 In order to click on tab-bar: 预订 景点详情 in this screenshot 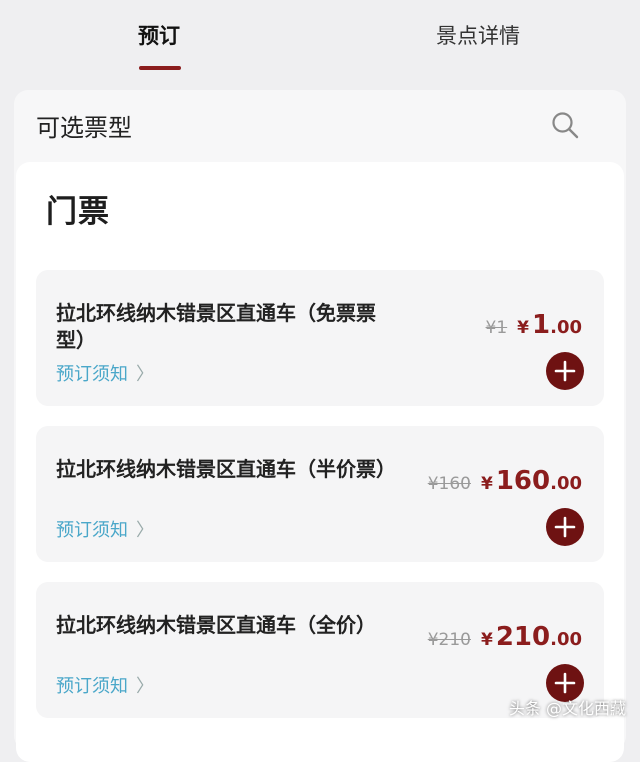, I will do `click(320, 40)`.